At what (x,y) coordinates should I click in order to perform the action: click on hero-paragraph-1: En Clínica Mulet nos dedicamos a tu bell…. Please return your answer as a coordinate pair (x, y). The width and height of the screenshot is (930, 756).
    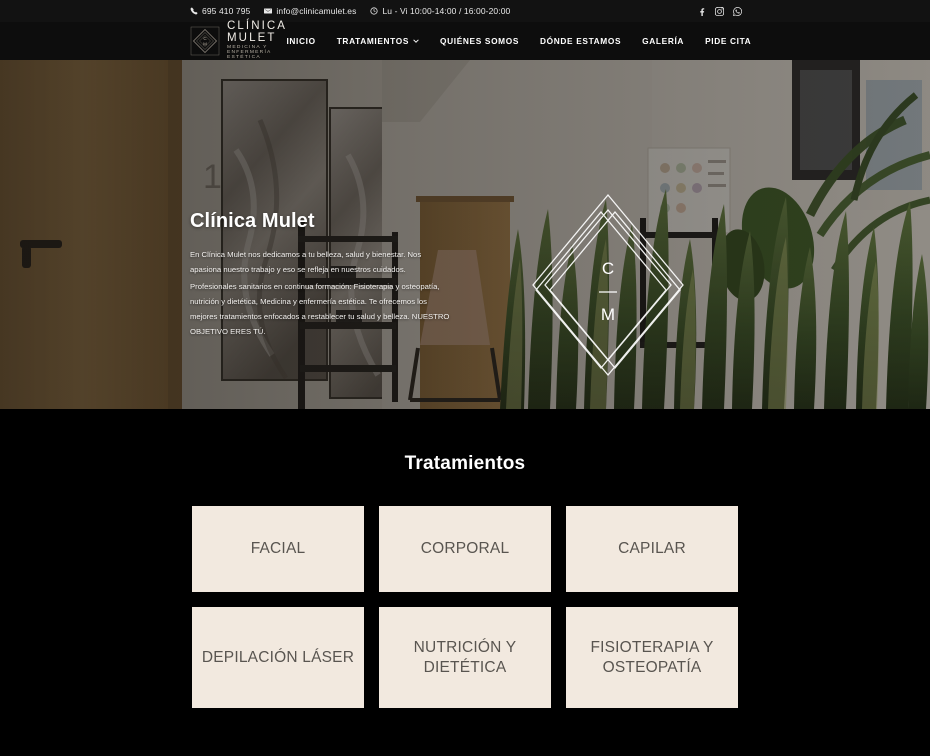
    Looking at the image, I should click on (306, 262).